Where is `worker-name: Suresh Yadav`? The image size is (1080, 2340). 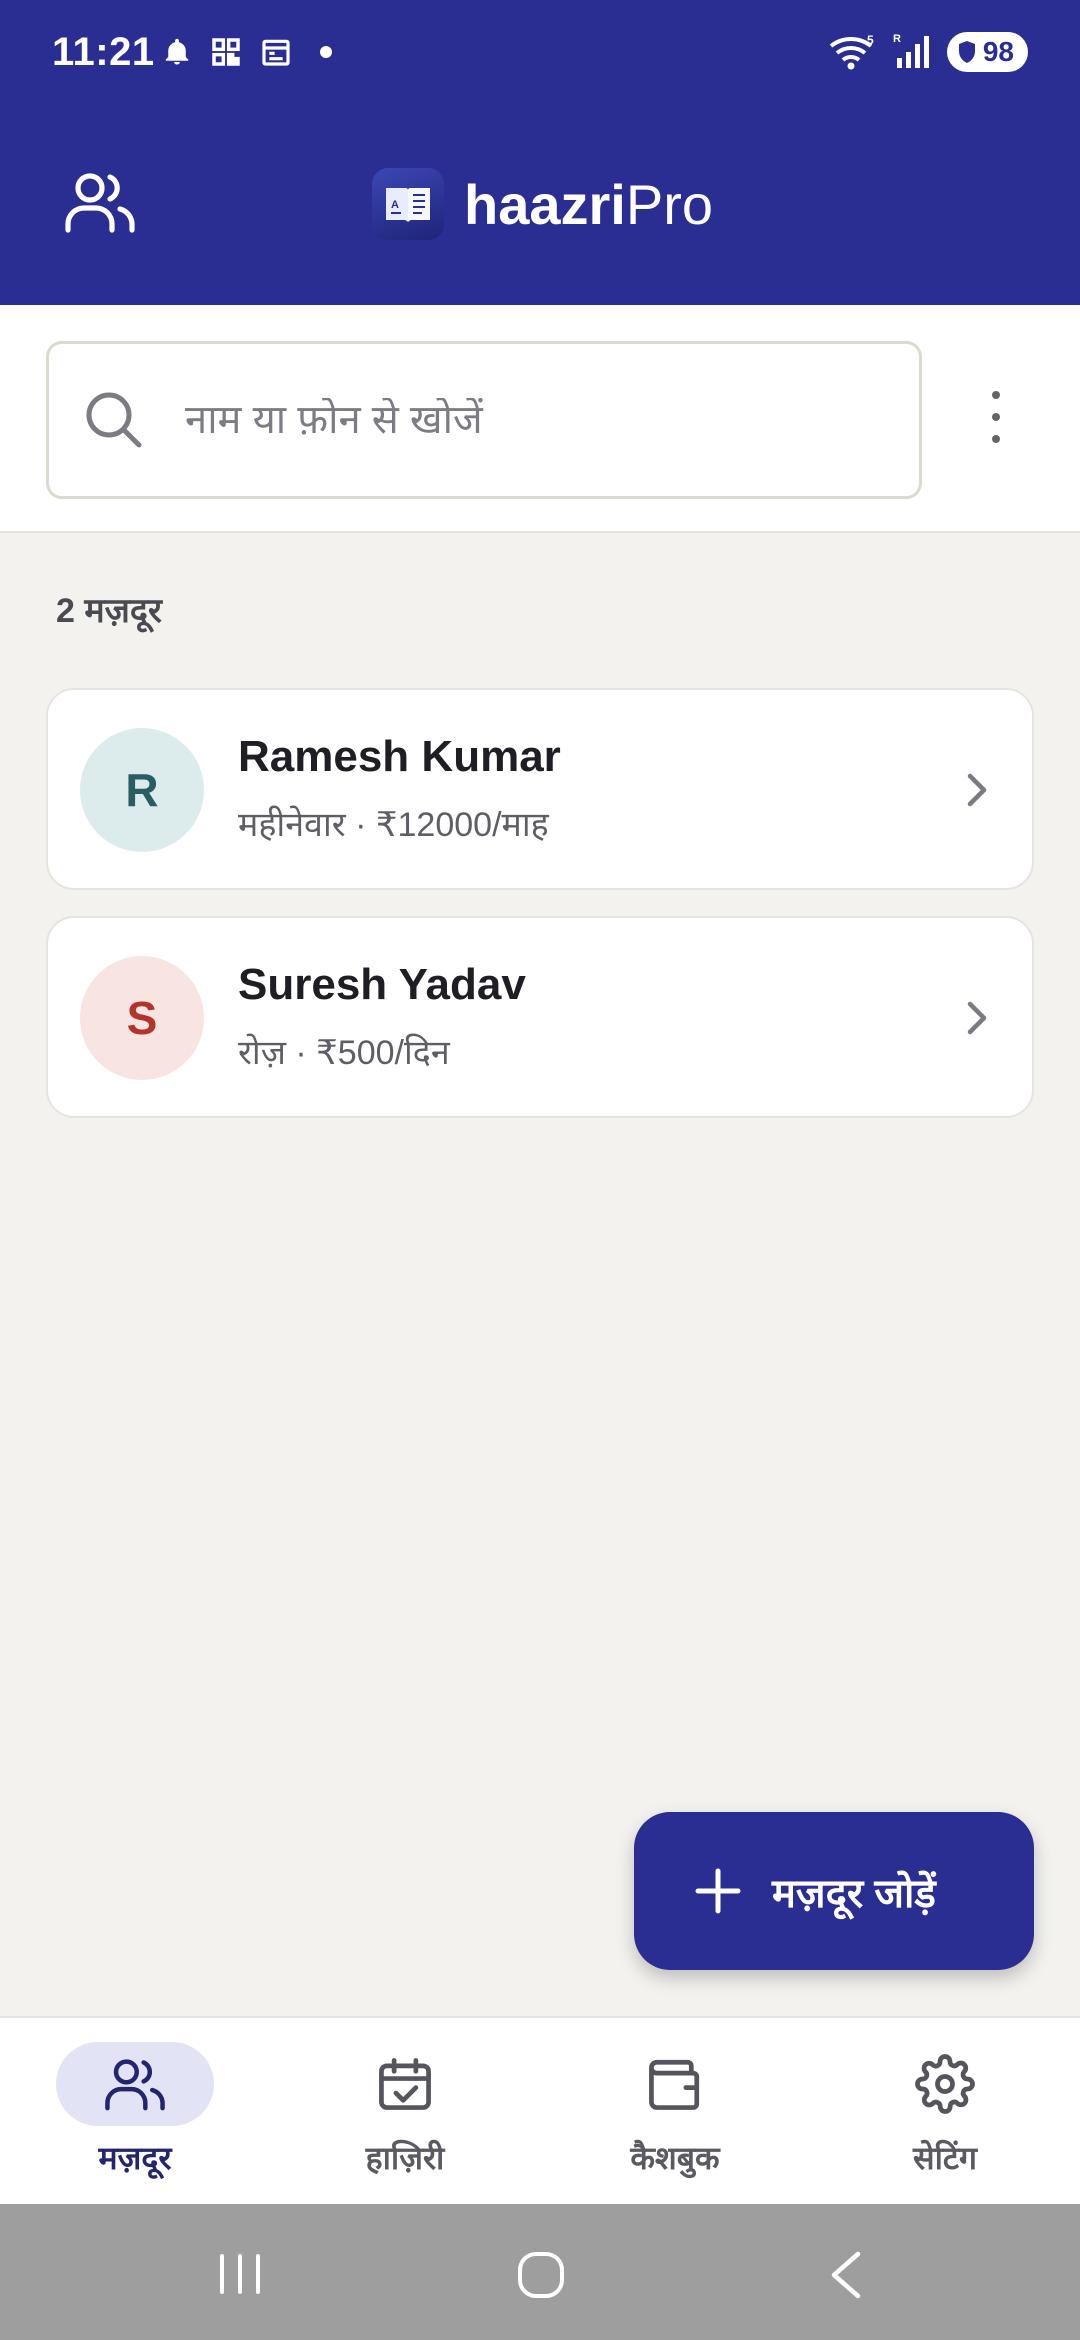 worker-name: Suresh Yadav is located at coordinates (382, 984).